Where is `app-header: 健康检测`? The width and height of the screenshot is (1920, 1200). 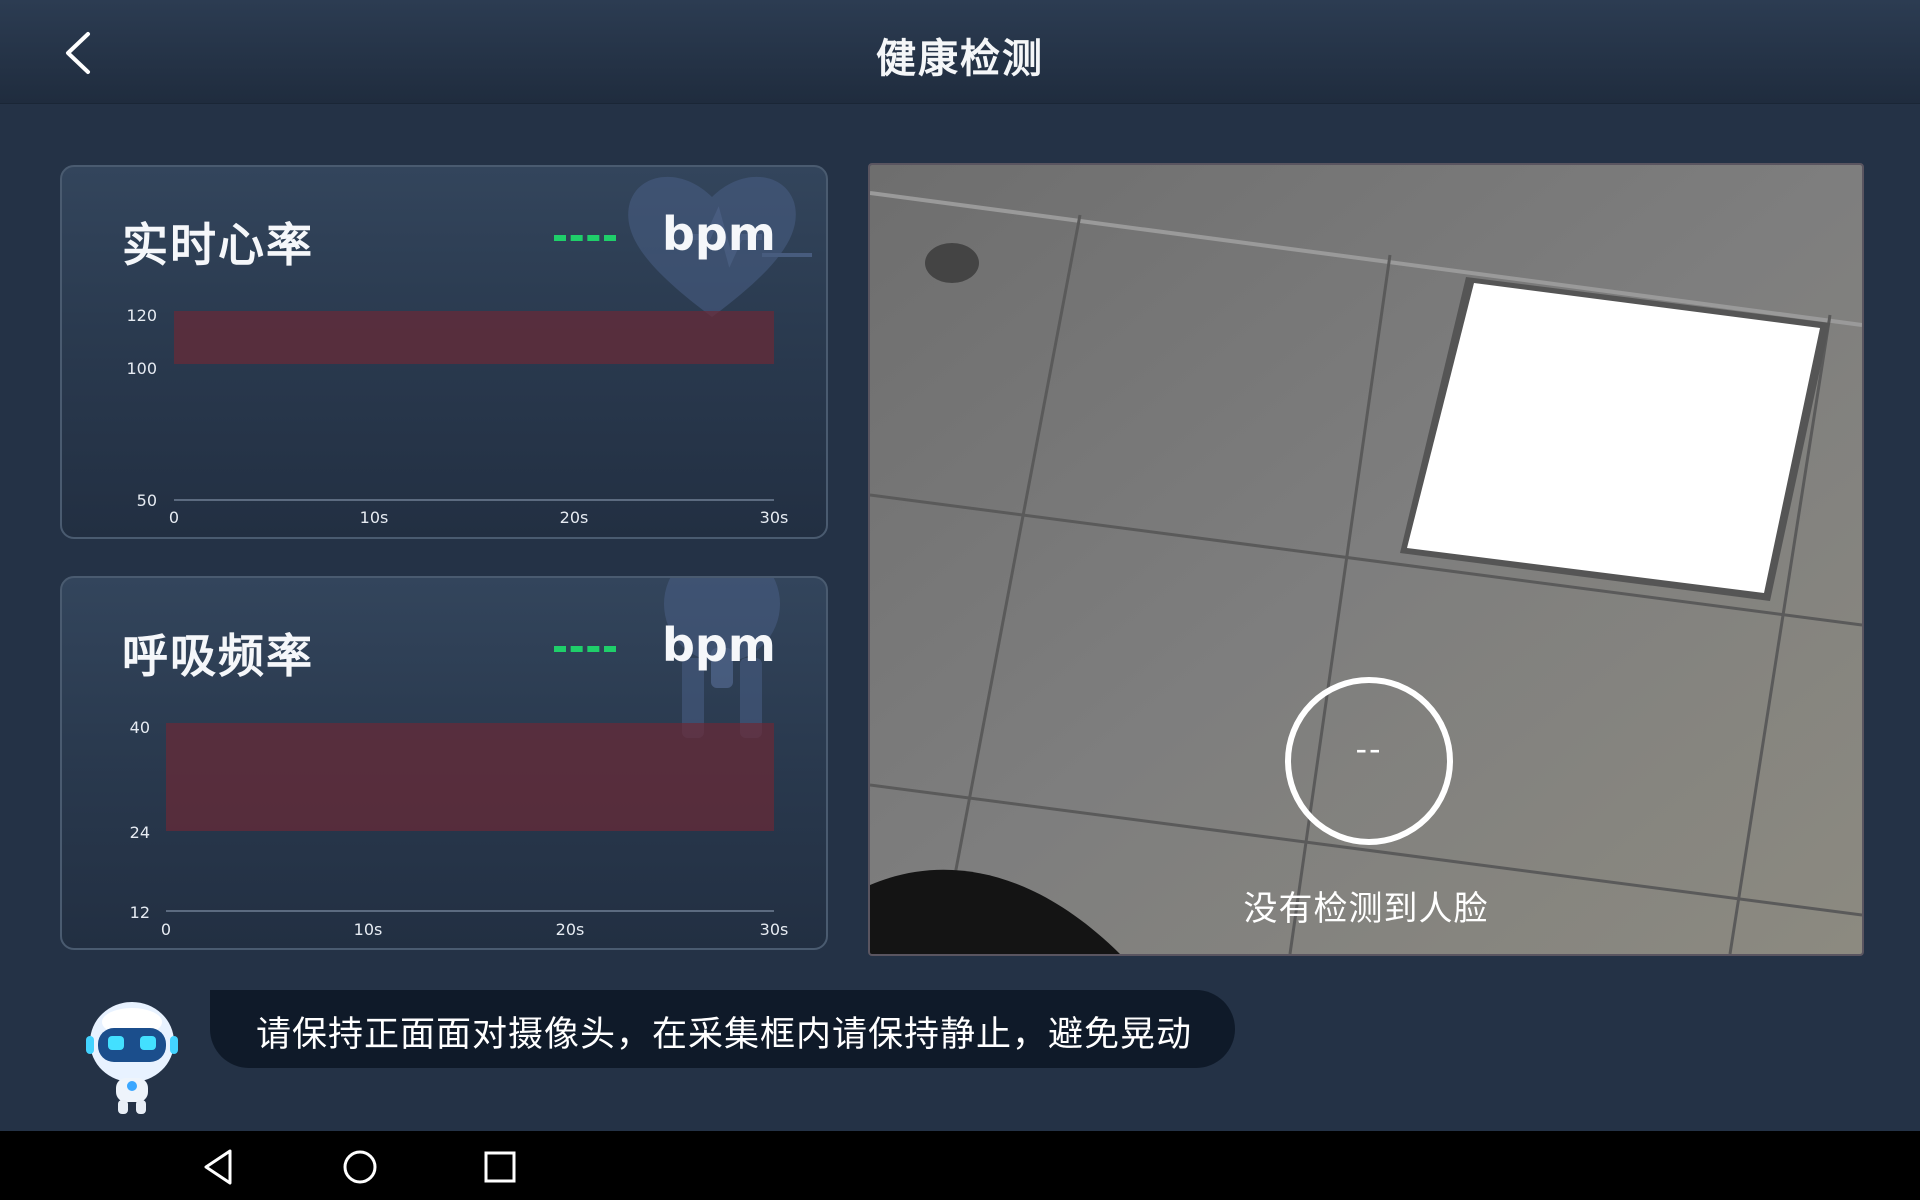
app-header: 健康检测 is located at coordinates (960, 52).